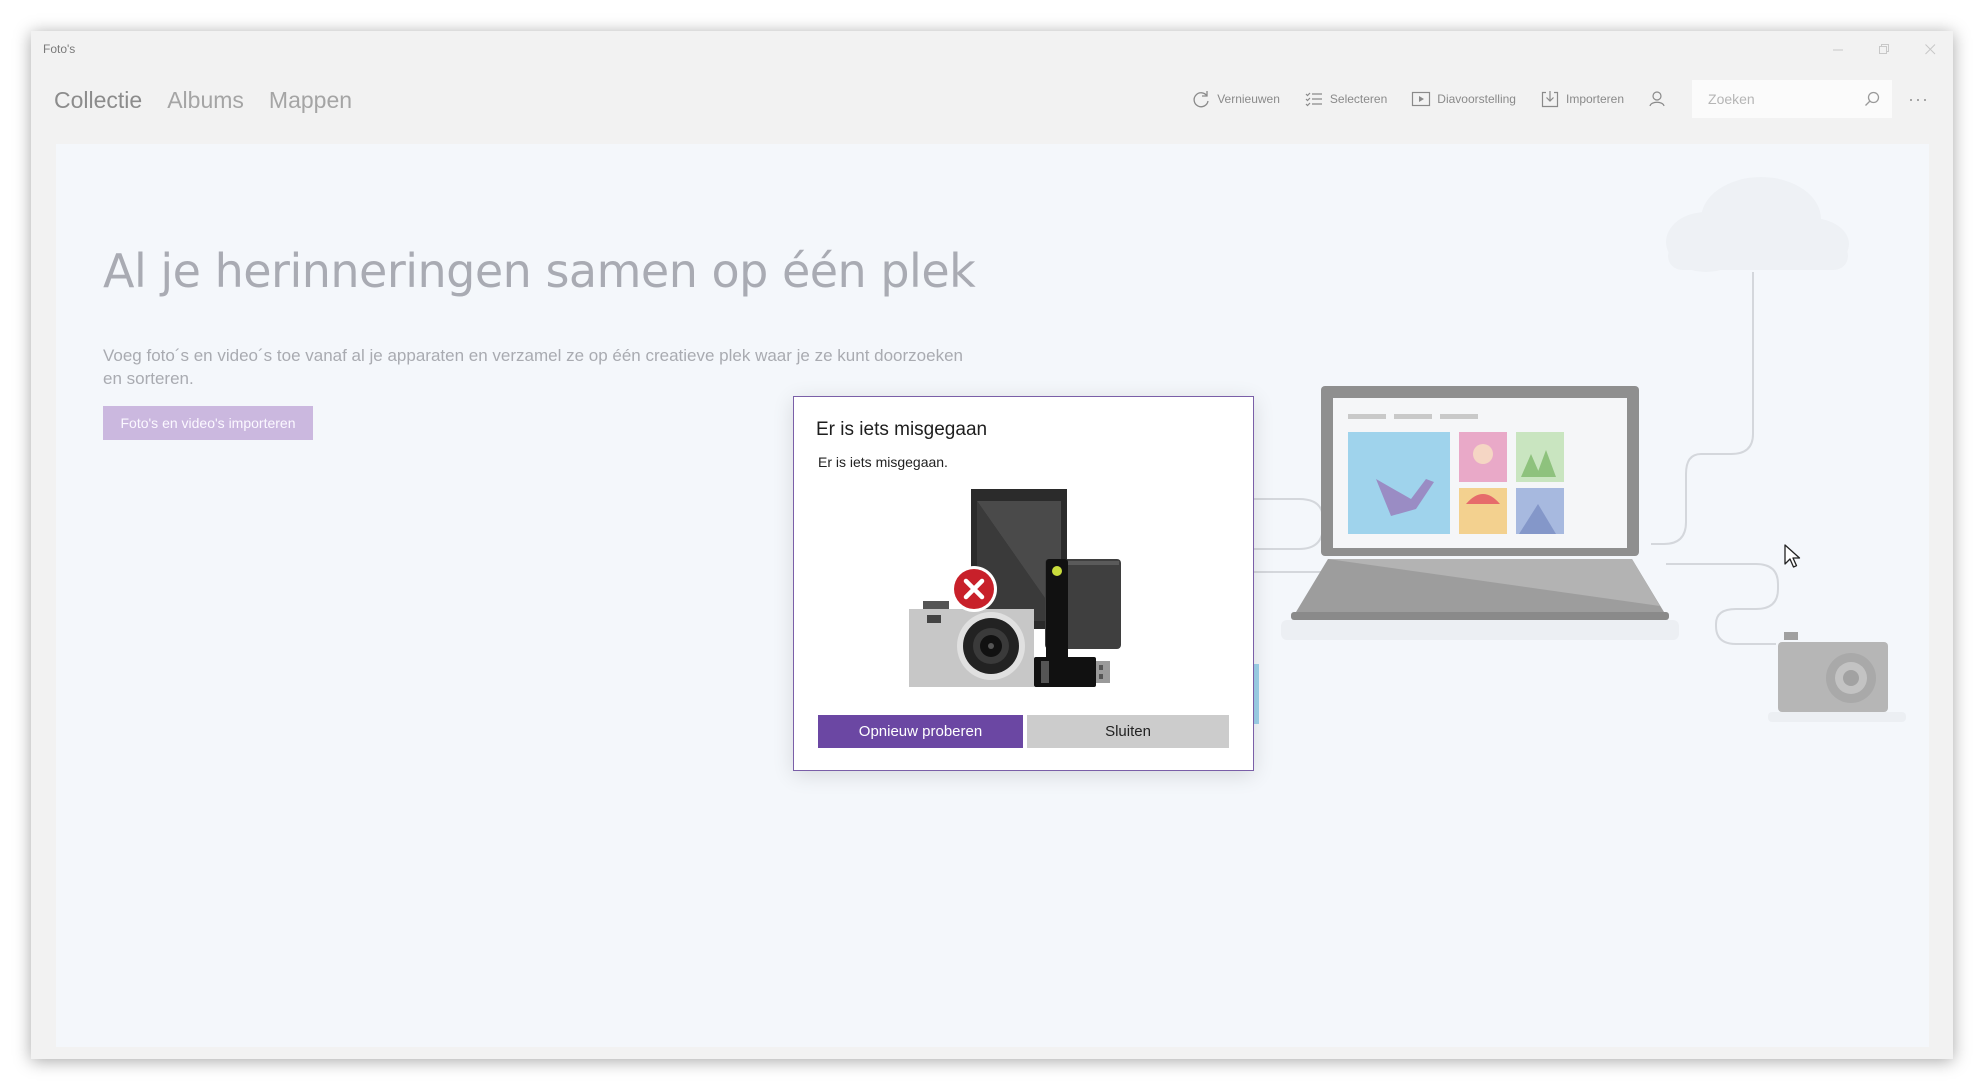 This screenshot has width=1984, height=1090. I want to click on restore-icon, so click(1883, 48).